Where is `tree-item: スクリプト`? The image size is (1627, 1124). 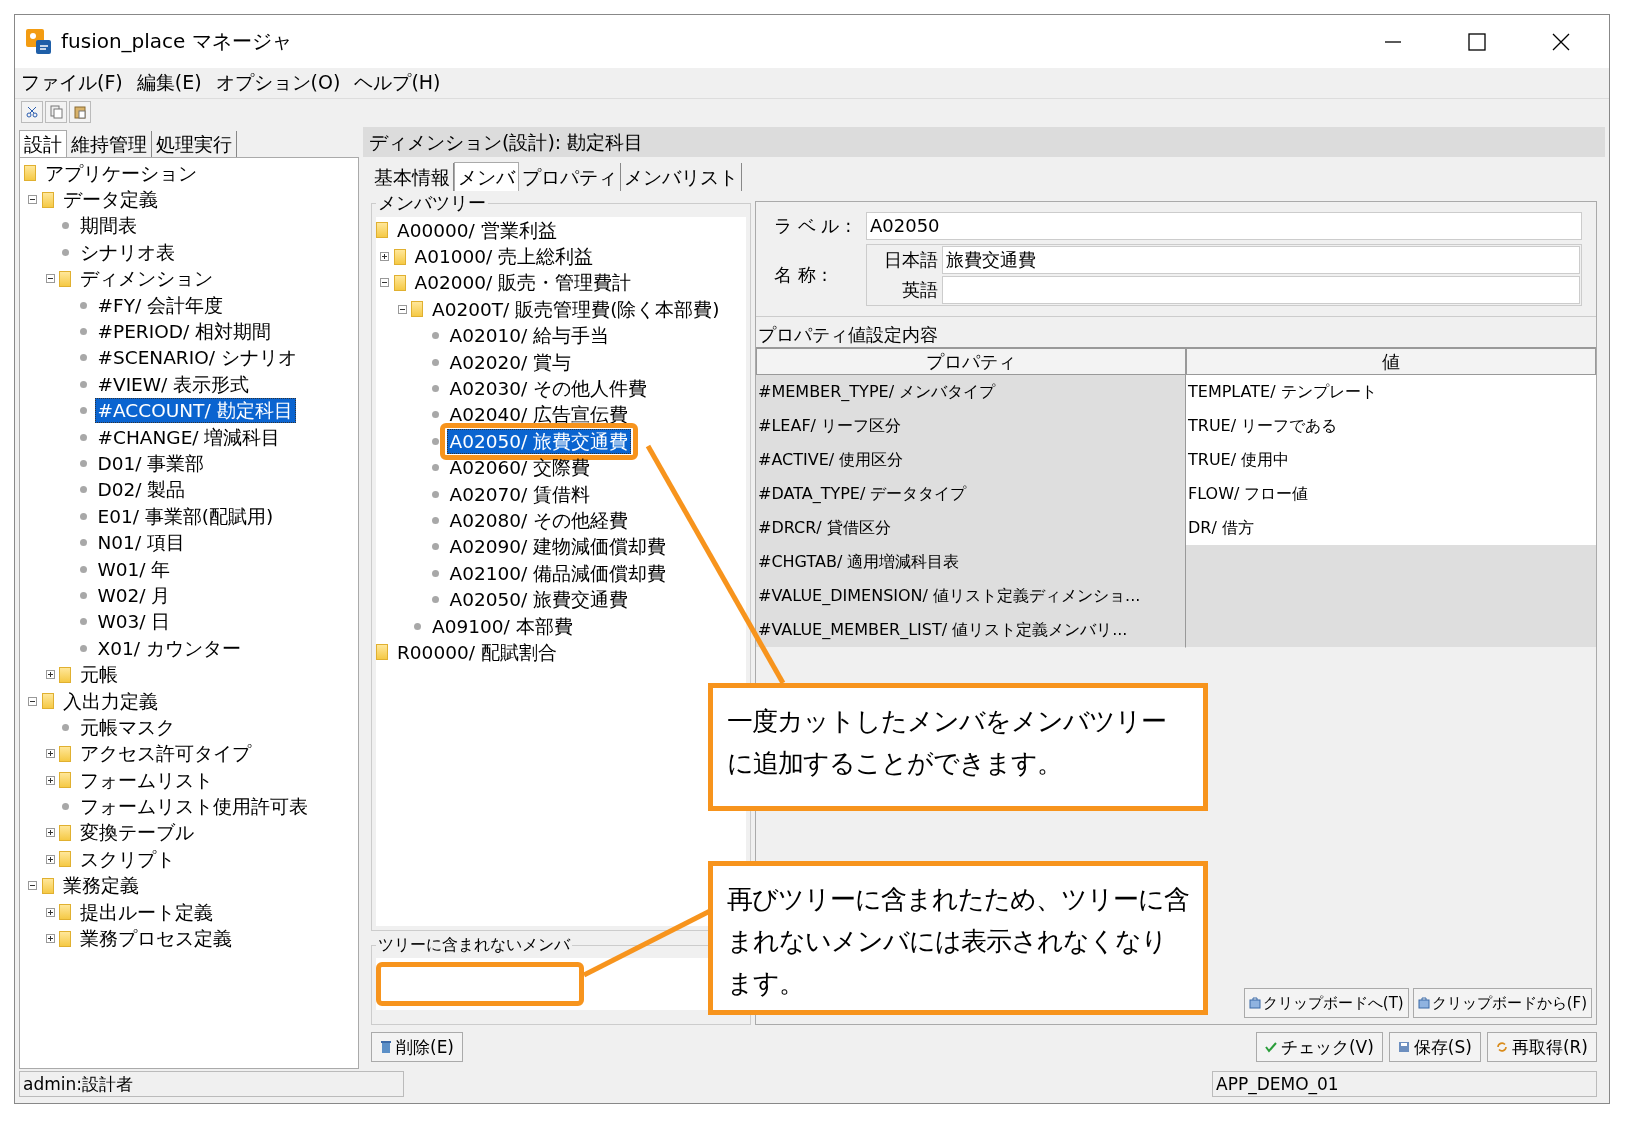
tree-item: スクリプト is located at coordinates (127, 859).